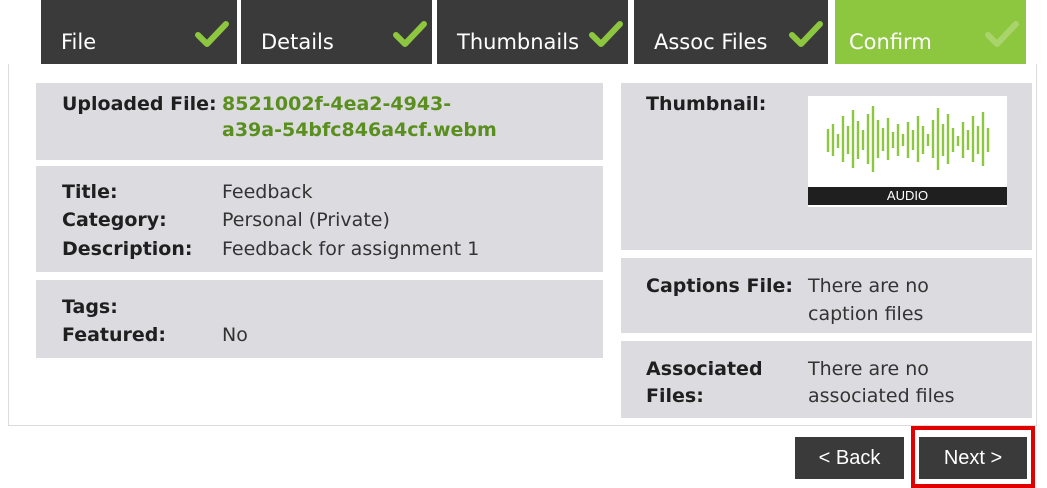 The width and height of the screenshot is (1047, 488). Describe the element at coordinates (235, 335) in the screenshot. I see `featured-value: No` at that location.